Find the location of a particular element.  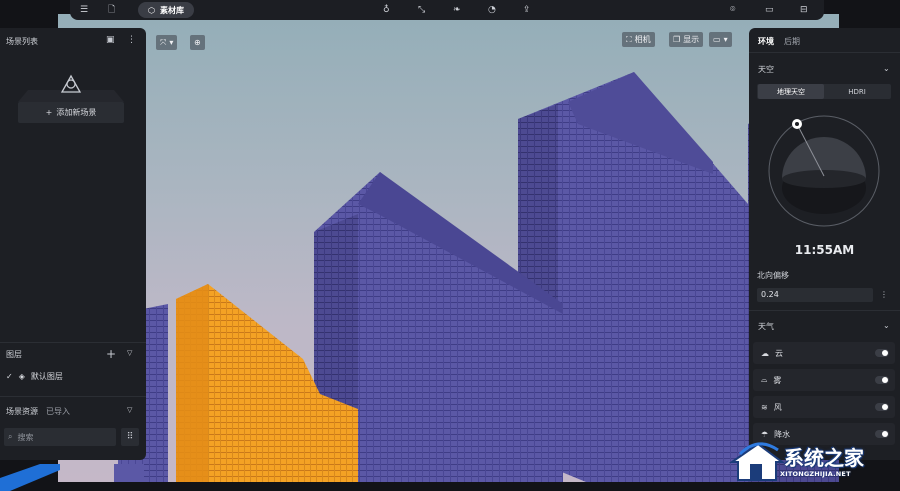

file-icon: 🗋 is located at coordinates (112, 10).